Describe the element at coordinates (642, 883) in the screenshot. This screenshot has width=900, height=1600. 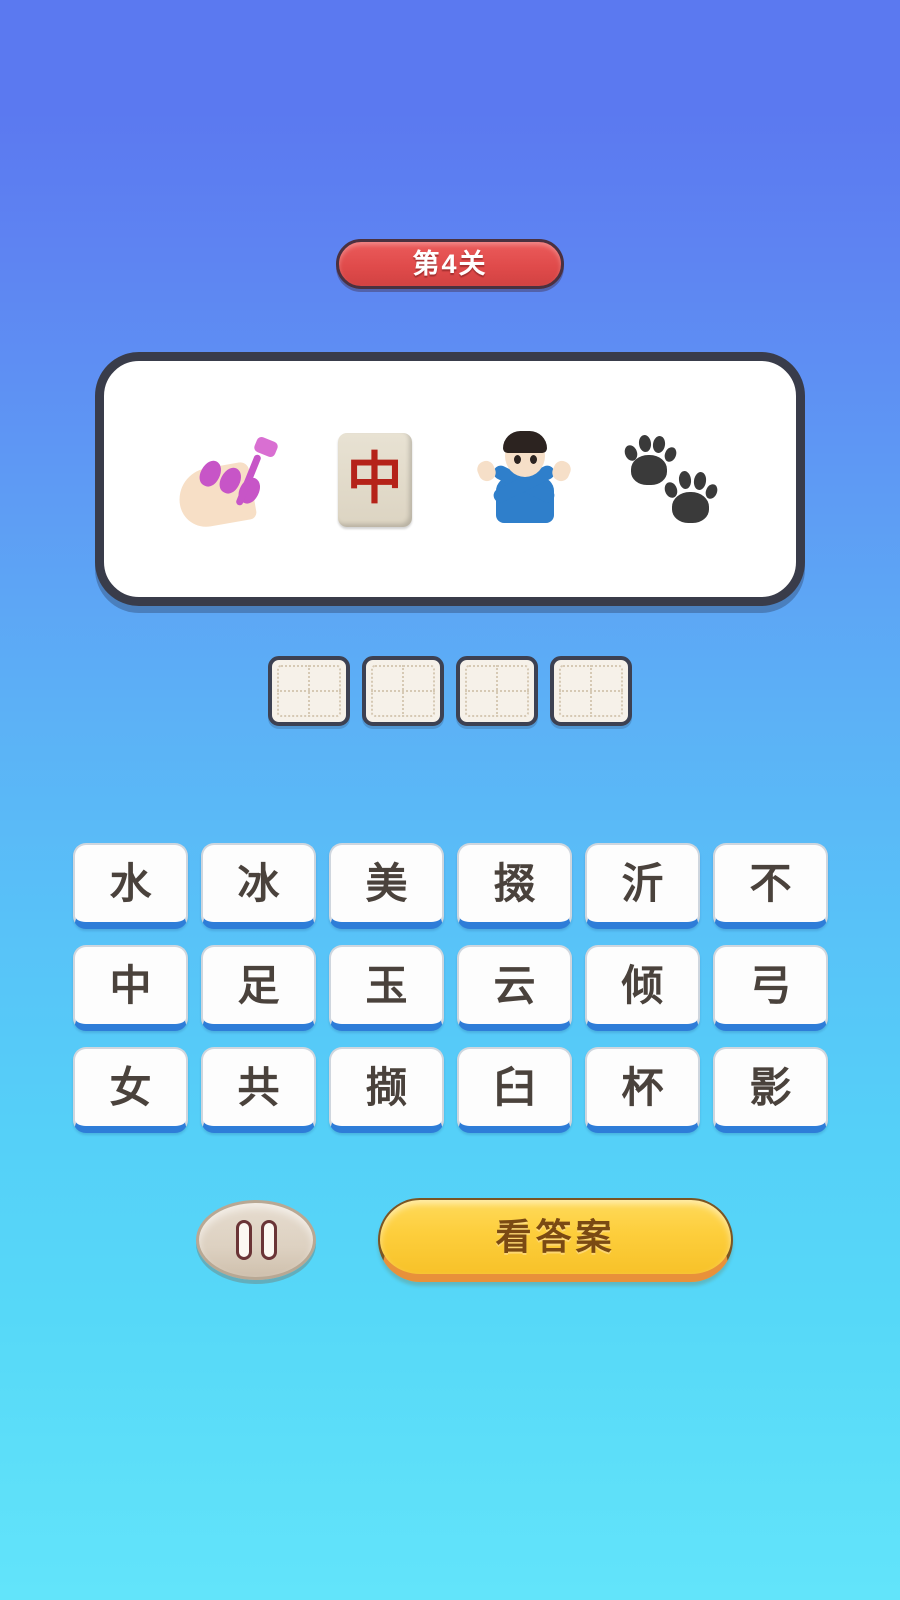
I see `character-tile-label: 沂` at that location.